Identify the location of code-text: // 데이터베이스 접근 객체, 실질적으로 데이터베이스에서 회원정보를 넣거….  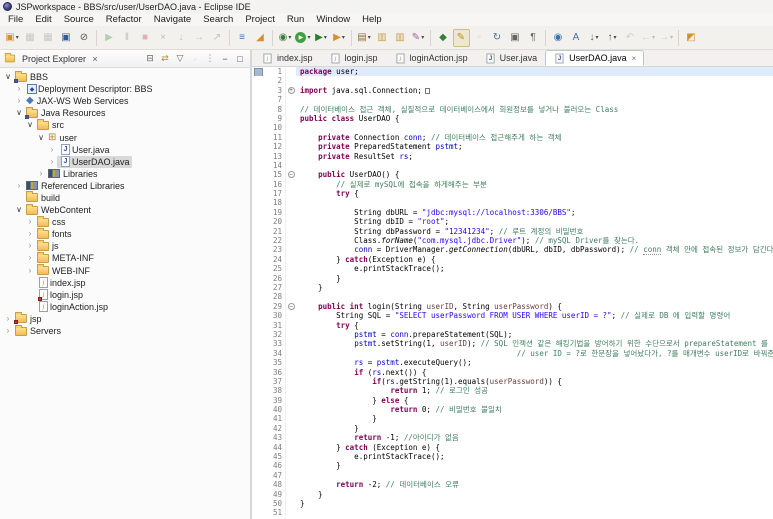
(534, 109).